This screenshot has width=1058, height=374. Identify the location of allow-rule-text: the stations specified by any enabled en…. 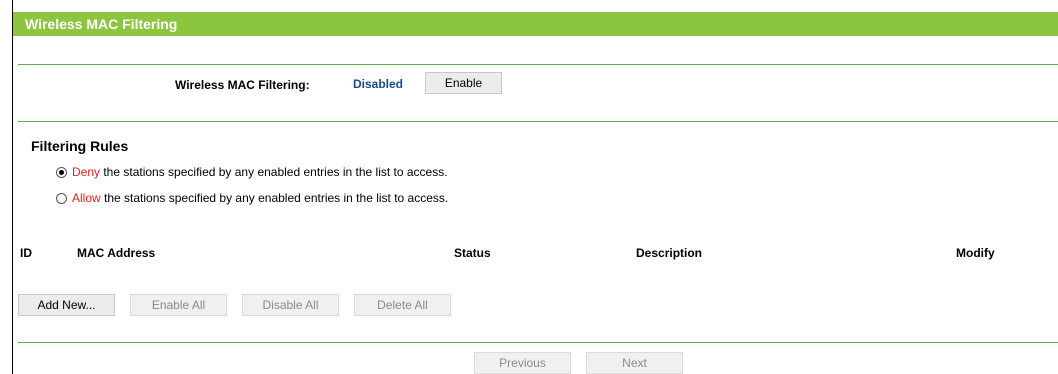
(274, 198).